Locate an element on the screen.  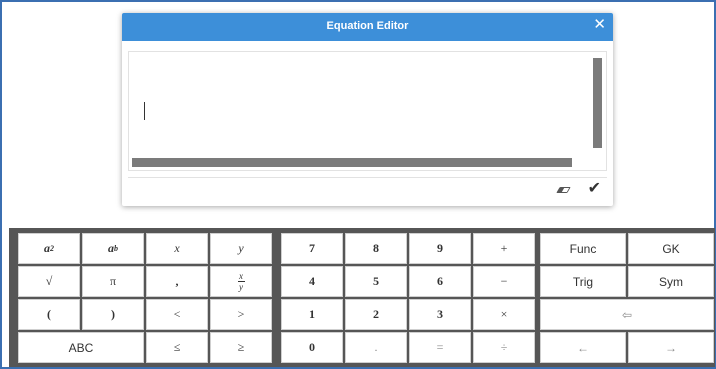
fraction-numerator: x is located at coordinates (241, 276).